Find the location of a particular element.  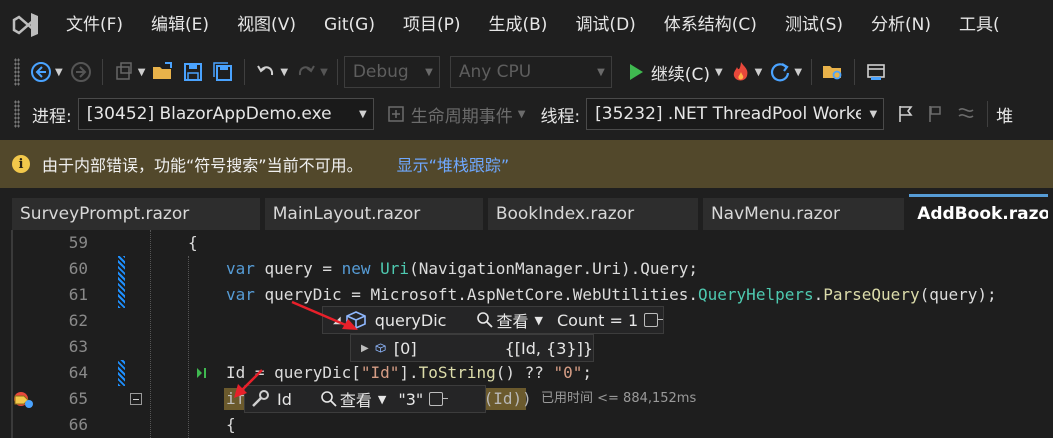

undo-button is located at coordinates (266, 72).